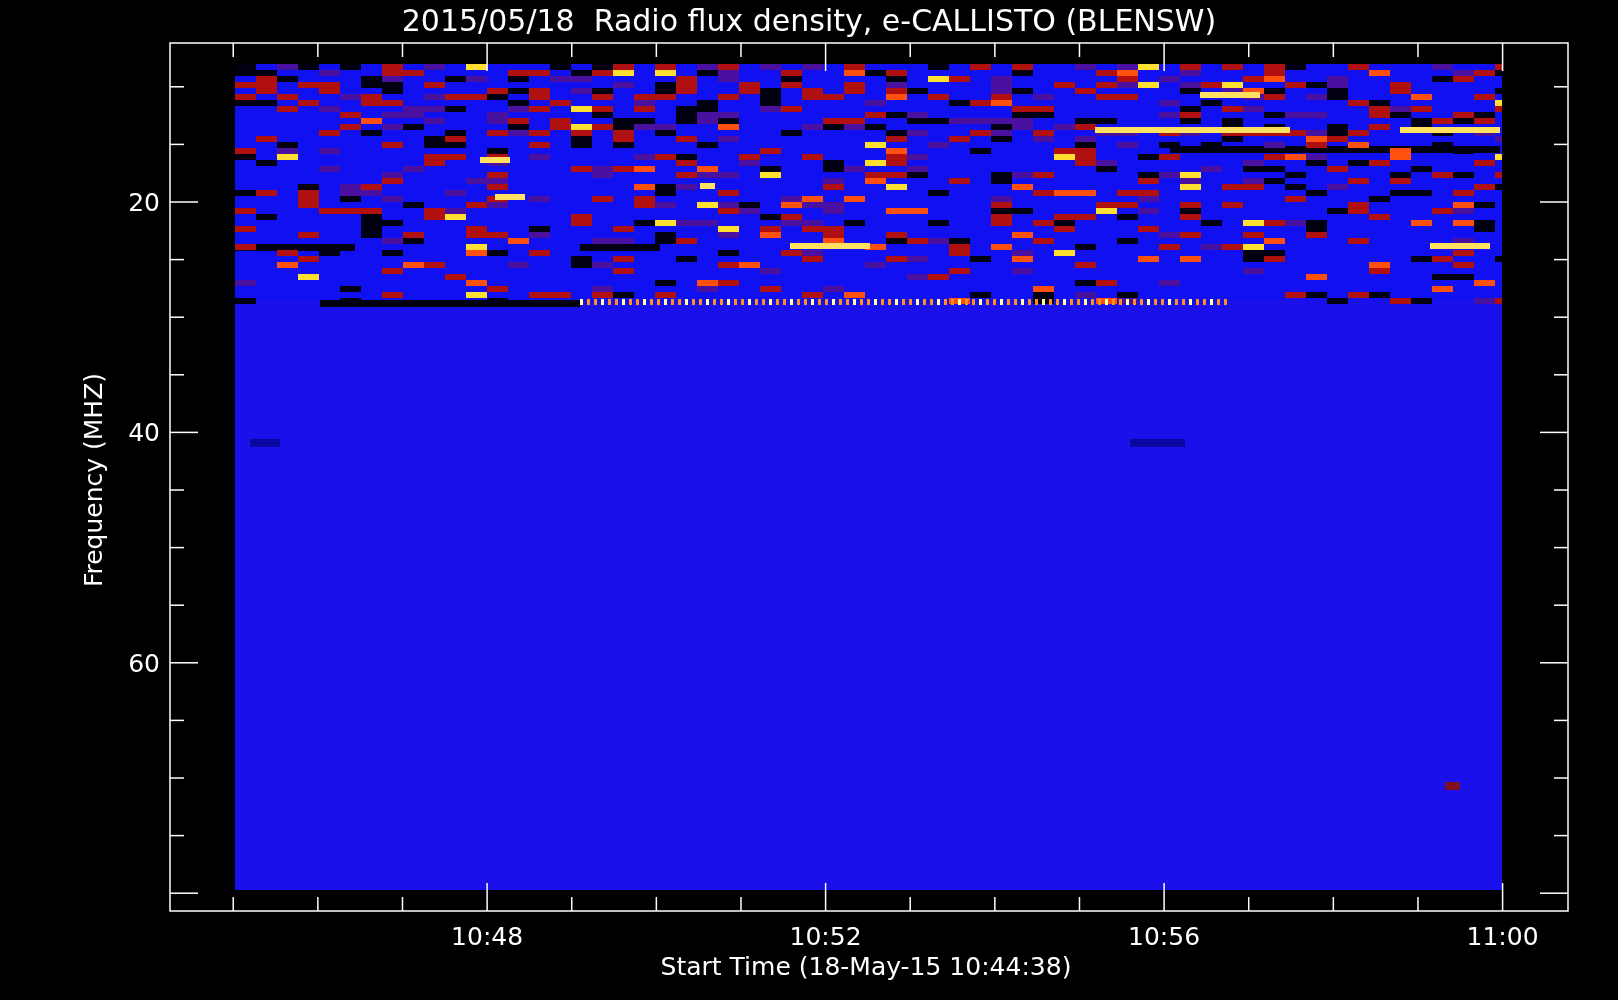 This screenshot has width=1618, height=1000. What do you see at coordinates (487, 936) in the screenshot?
I see `x-tick-label: 10:48` at bounding box center [487, 936].